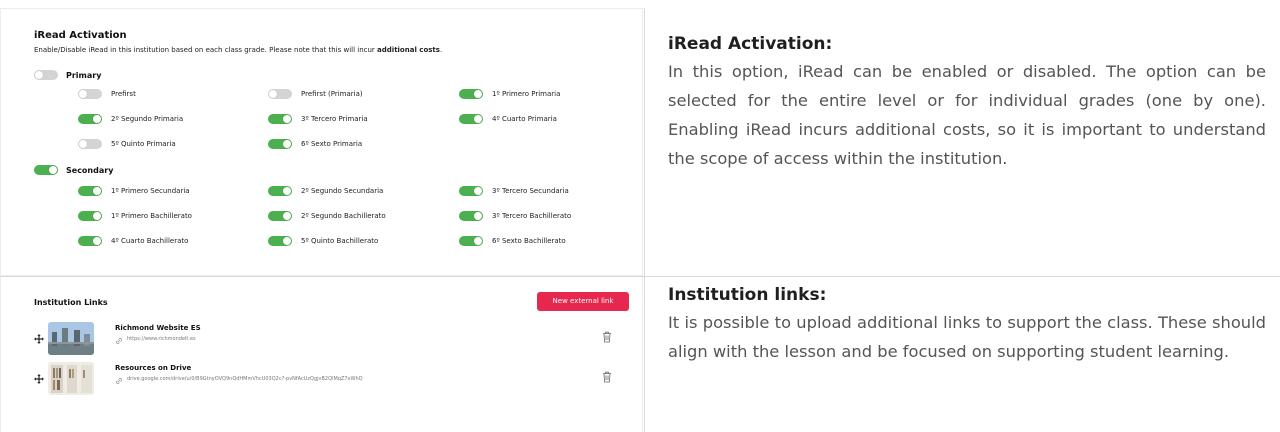 The height and width of the screenshot is (432, 1280). Describe the element at coordinates (530, 191) in the screenshot. I see `grade-label: 3º Tercero Secundaria` at that location.